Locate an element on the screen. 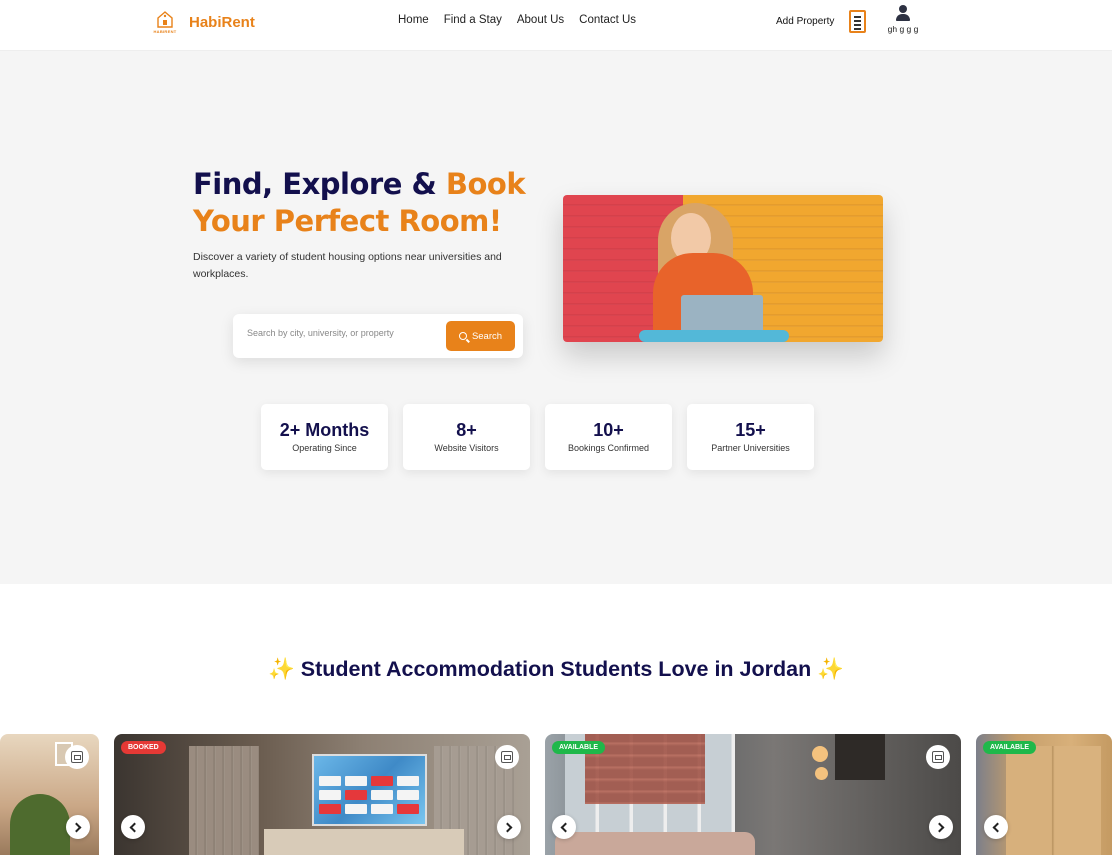 This screenshot has width=1112, height=855. search-input is located at coordinates (342, 333).